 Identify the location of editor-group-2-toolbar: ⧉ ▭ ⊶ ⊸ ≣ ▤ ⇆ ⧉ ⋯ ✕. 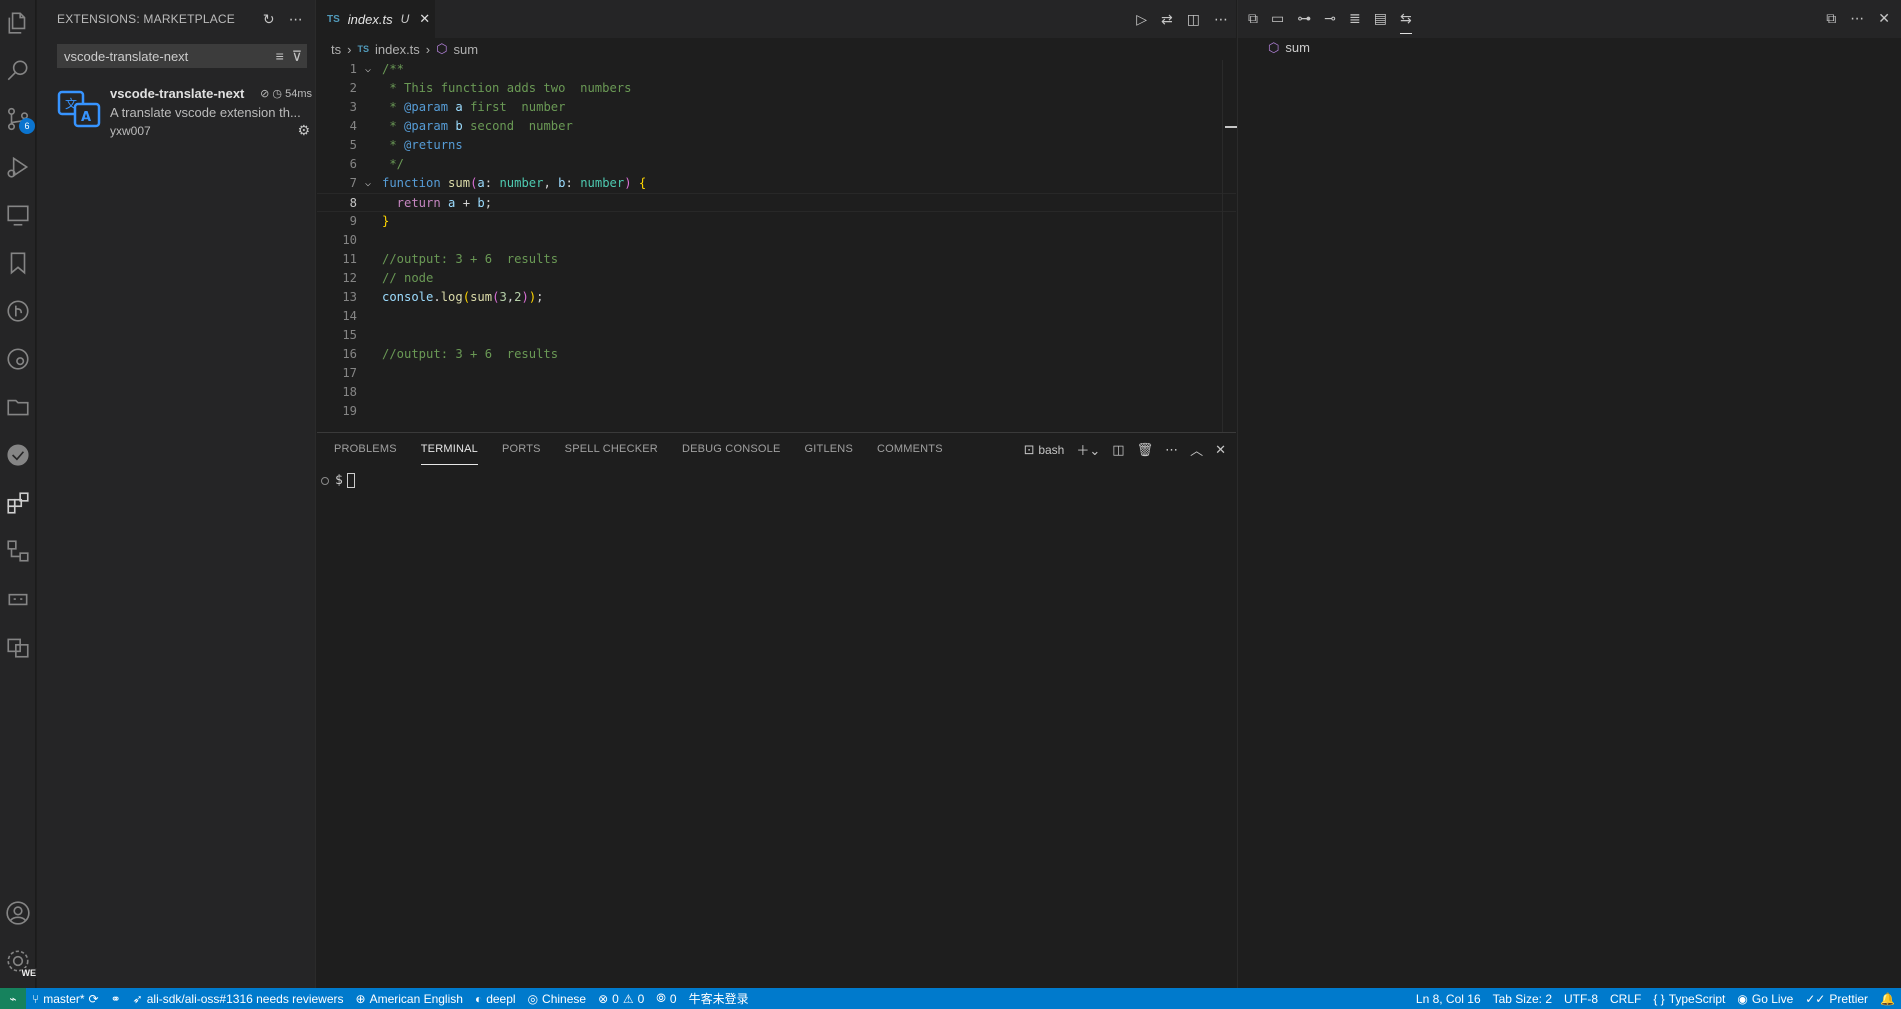
(1569, 19).